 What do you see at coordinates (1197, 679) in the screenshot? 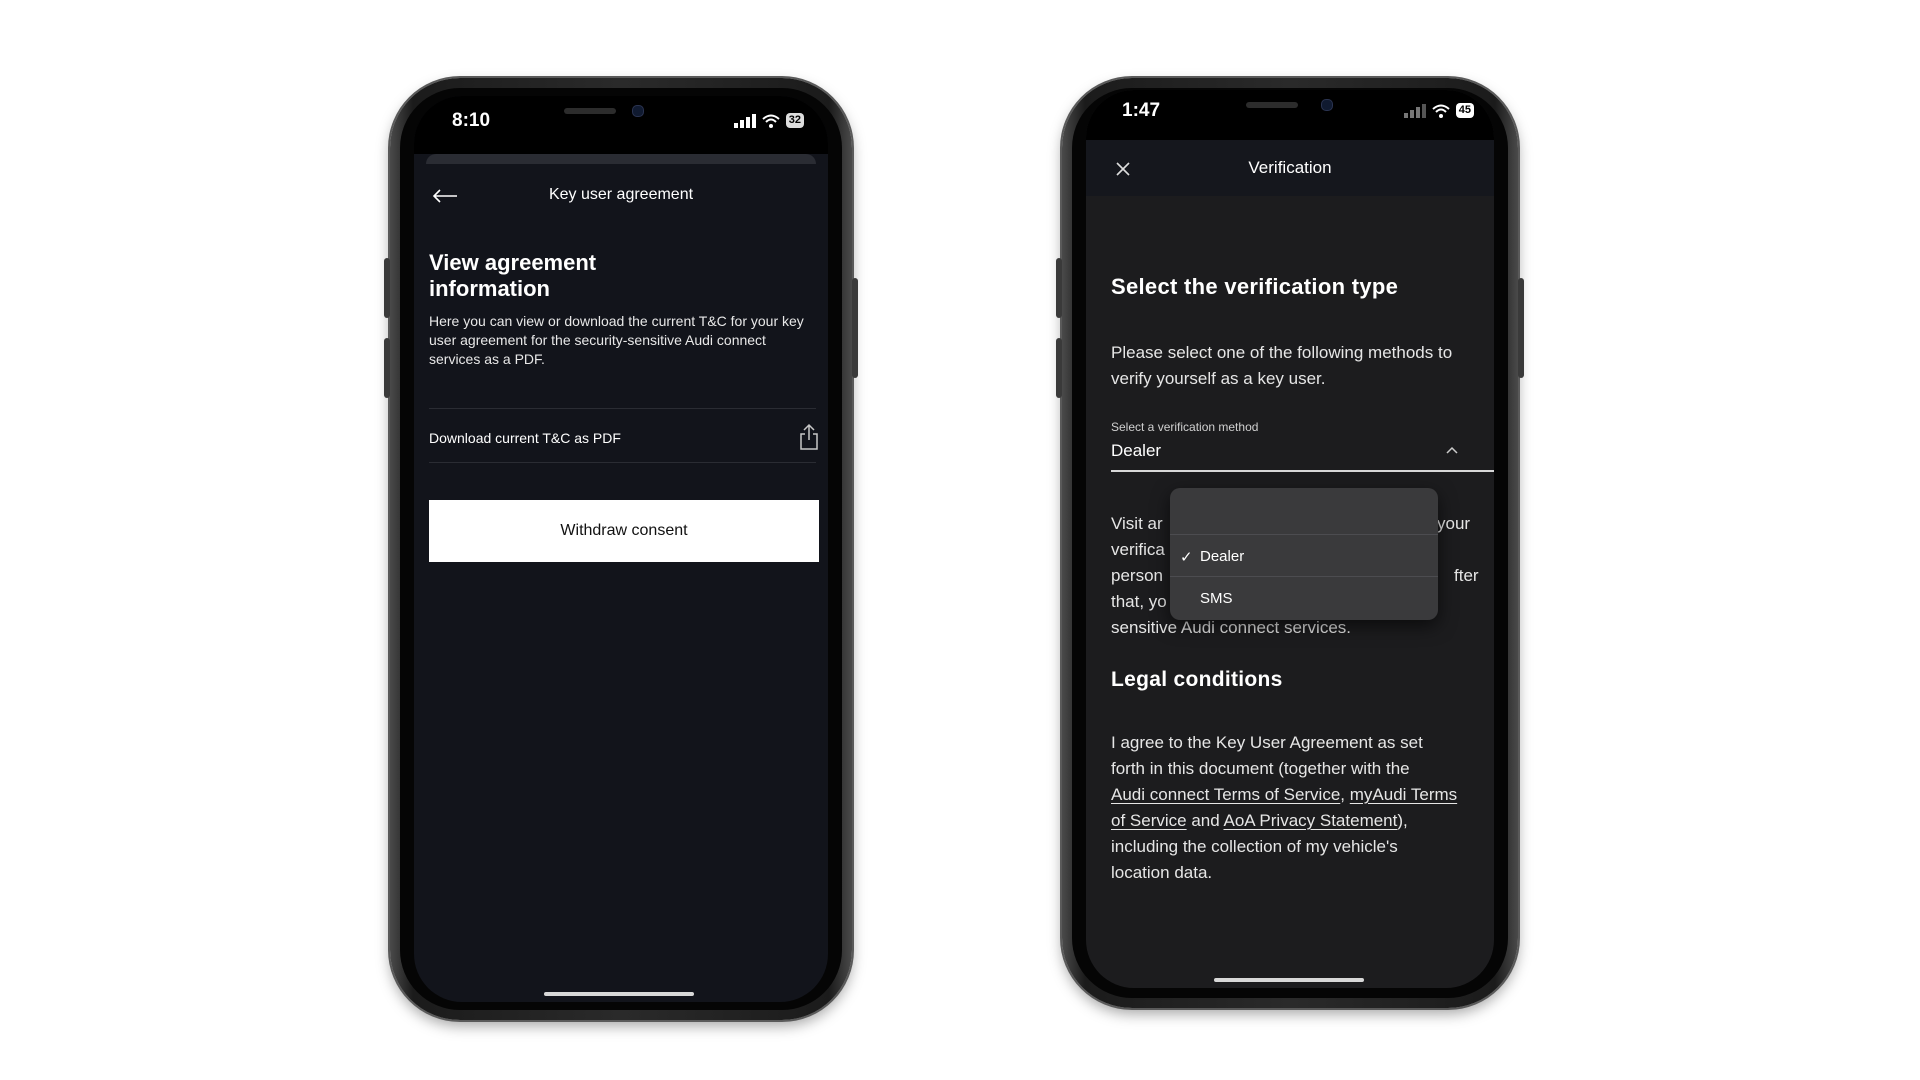
I see `legal-heading: Legal conditions` at bounding box center [1197, 679].